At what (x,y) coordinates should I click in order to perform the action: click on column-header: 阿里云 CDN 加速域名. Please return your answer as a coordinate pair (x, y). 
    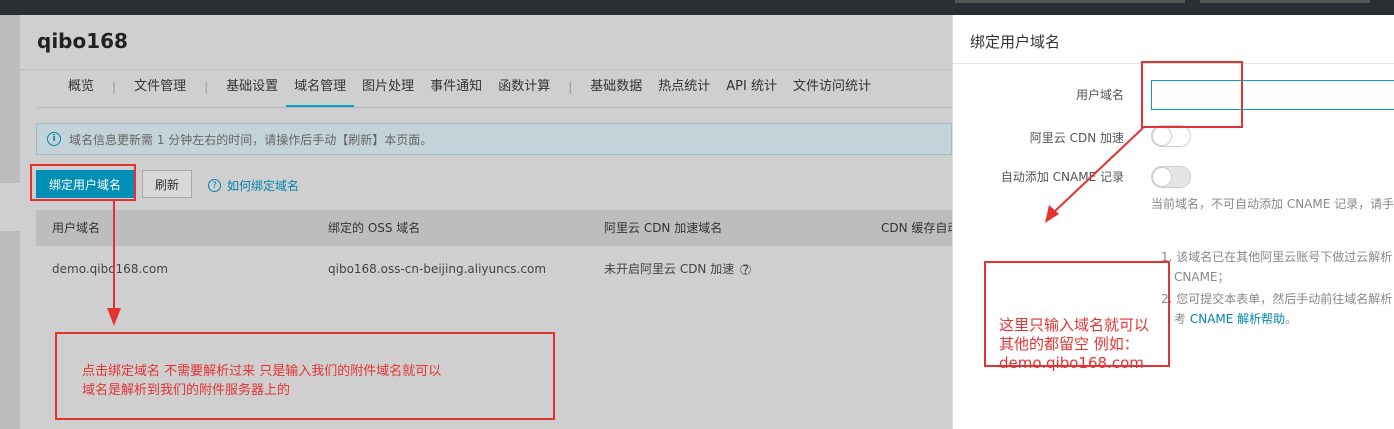
    Looking at the image, I should click on (663, 228).